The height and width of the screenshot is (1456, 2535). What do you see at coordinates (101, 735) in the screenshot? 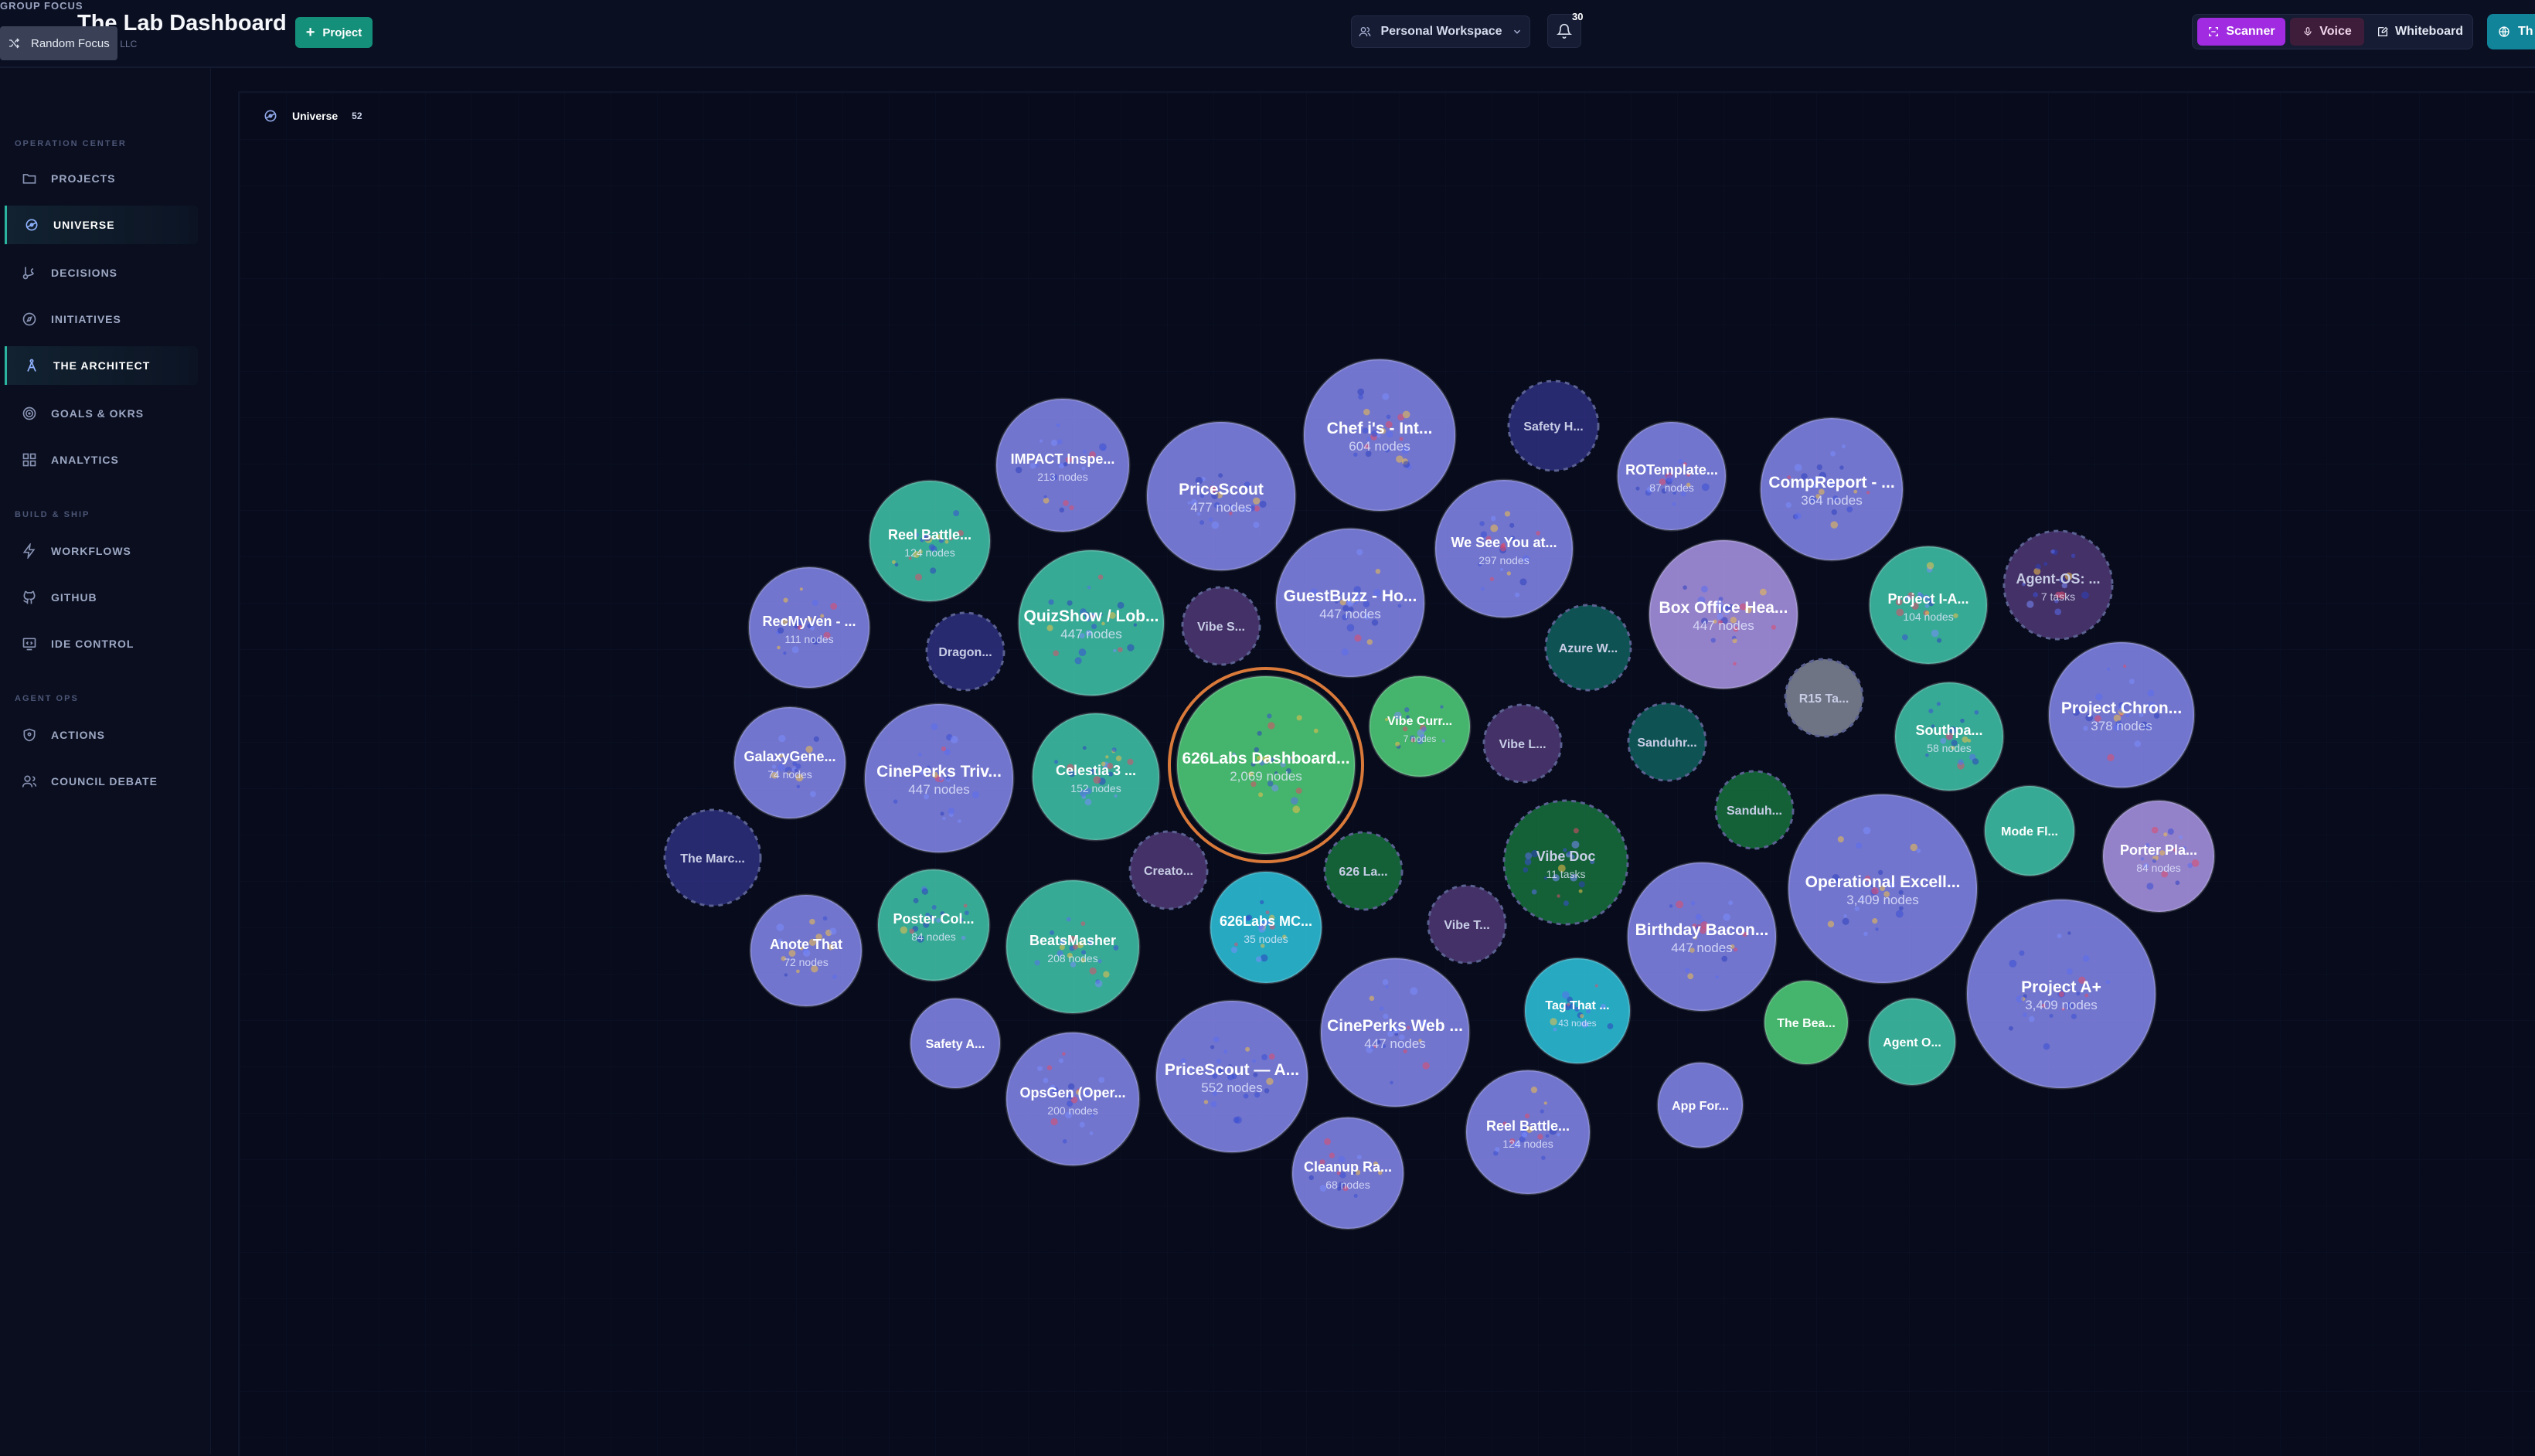
I see `sidebar-item-actions: ACTIONS` at bounding box center [101, 735].